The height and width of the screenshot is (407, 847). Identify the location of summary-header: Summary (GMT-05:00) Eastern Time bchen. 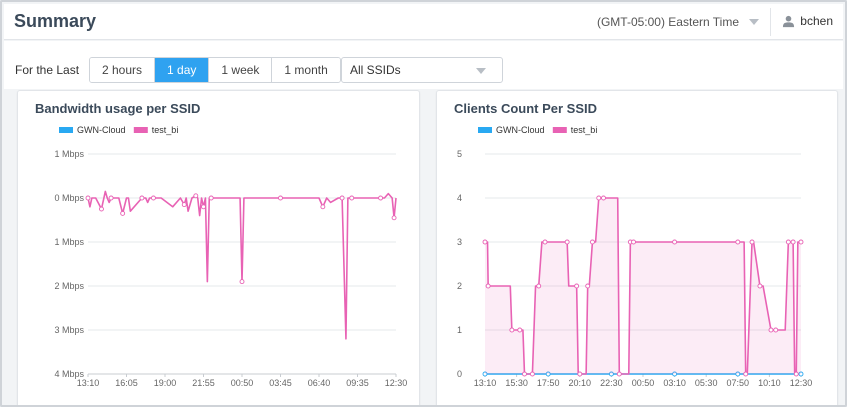
(423, 22).